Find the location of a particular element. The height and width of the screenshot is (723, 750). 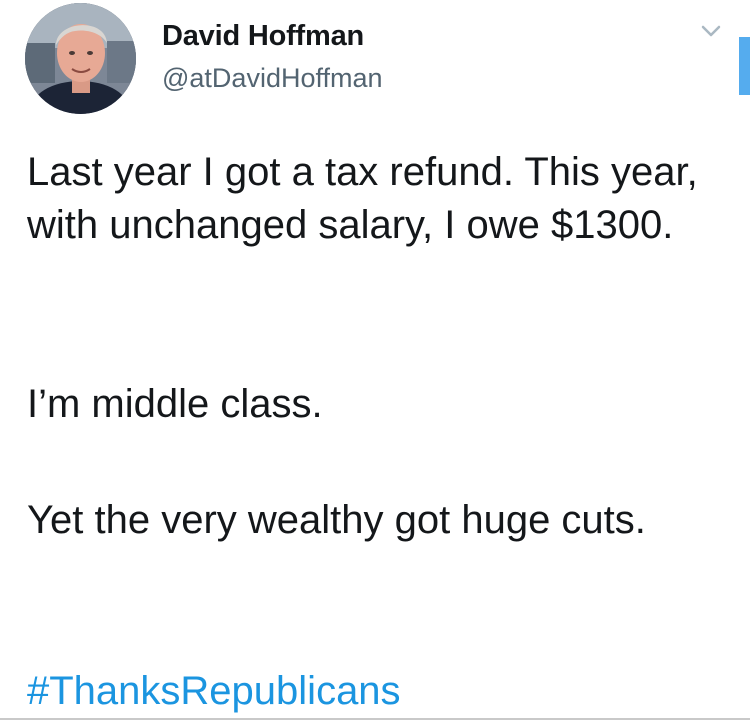

tweet-paragraph: Yet the very wealthy got huge cuts. is located at coordinates (336, 520).